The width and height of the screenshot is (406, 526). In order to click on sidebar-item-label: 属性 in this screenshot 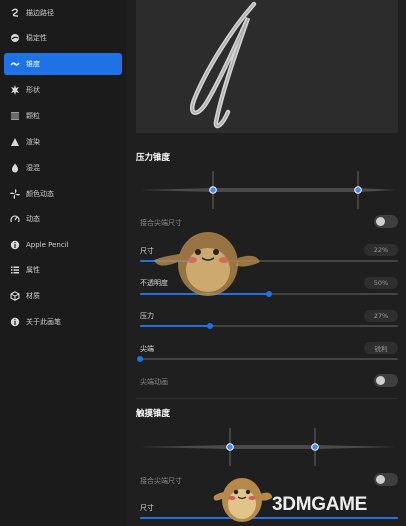, I will do `click(33, 270)`.